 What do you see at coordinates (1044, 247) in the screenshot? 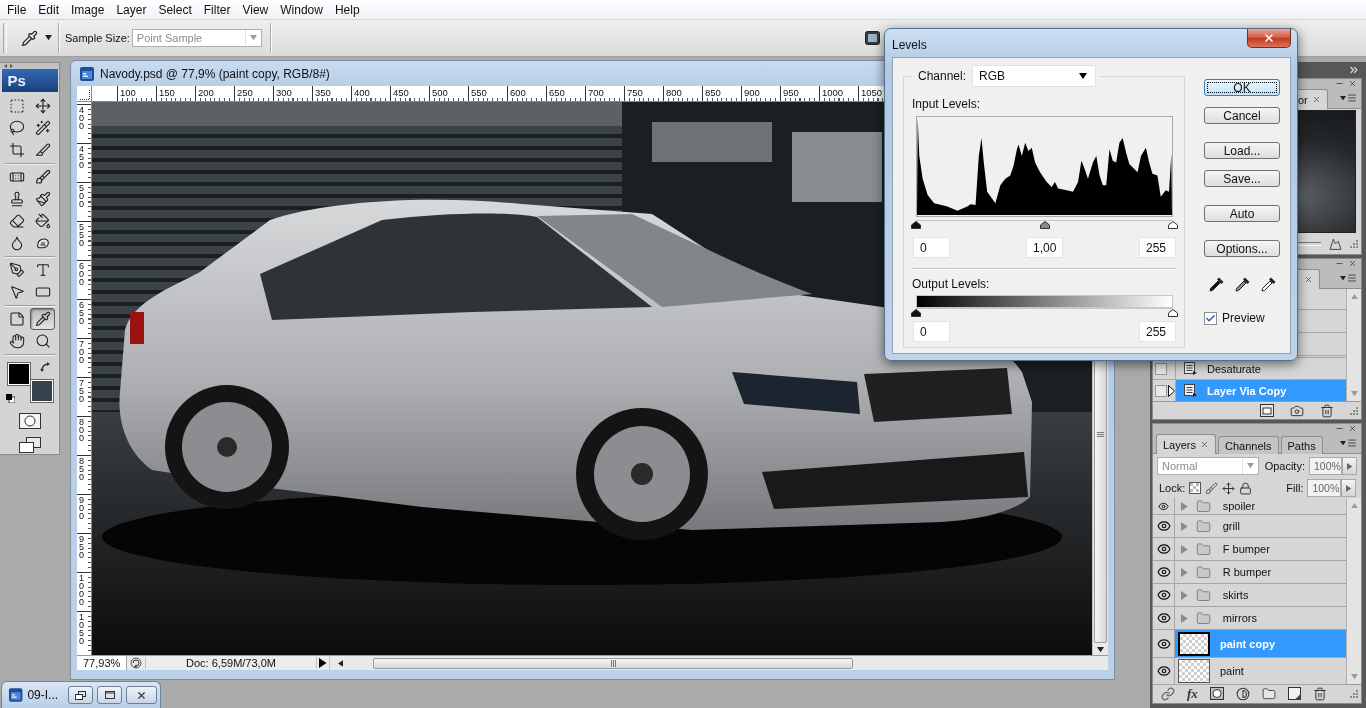
I see `level-field: 1,00` at bounding box center [1044, 247].